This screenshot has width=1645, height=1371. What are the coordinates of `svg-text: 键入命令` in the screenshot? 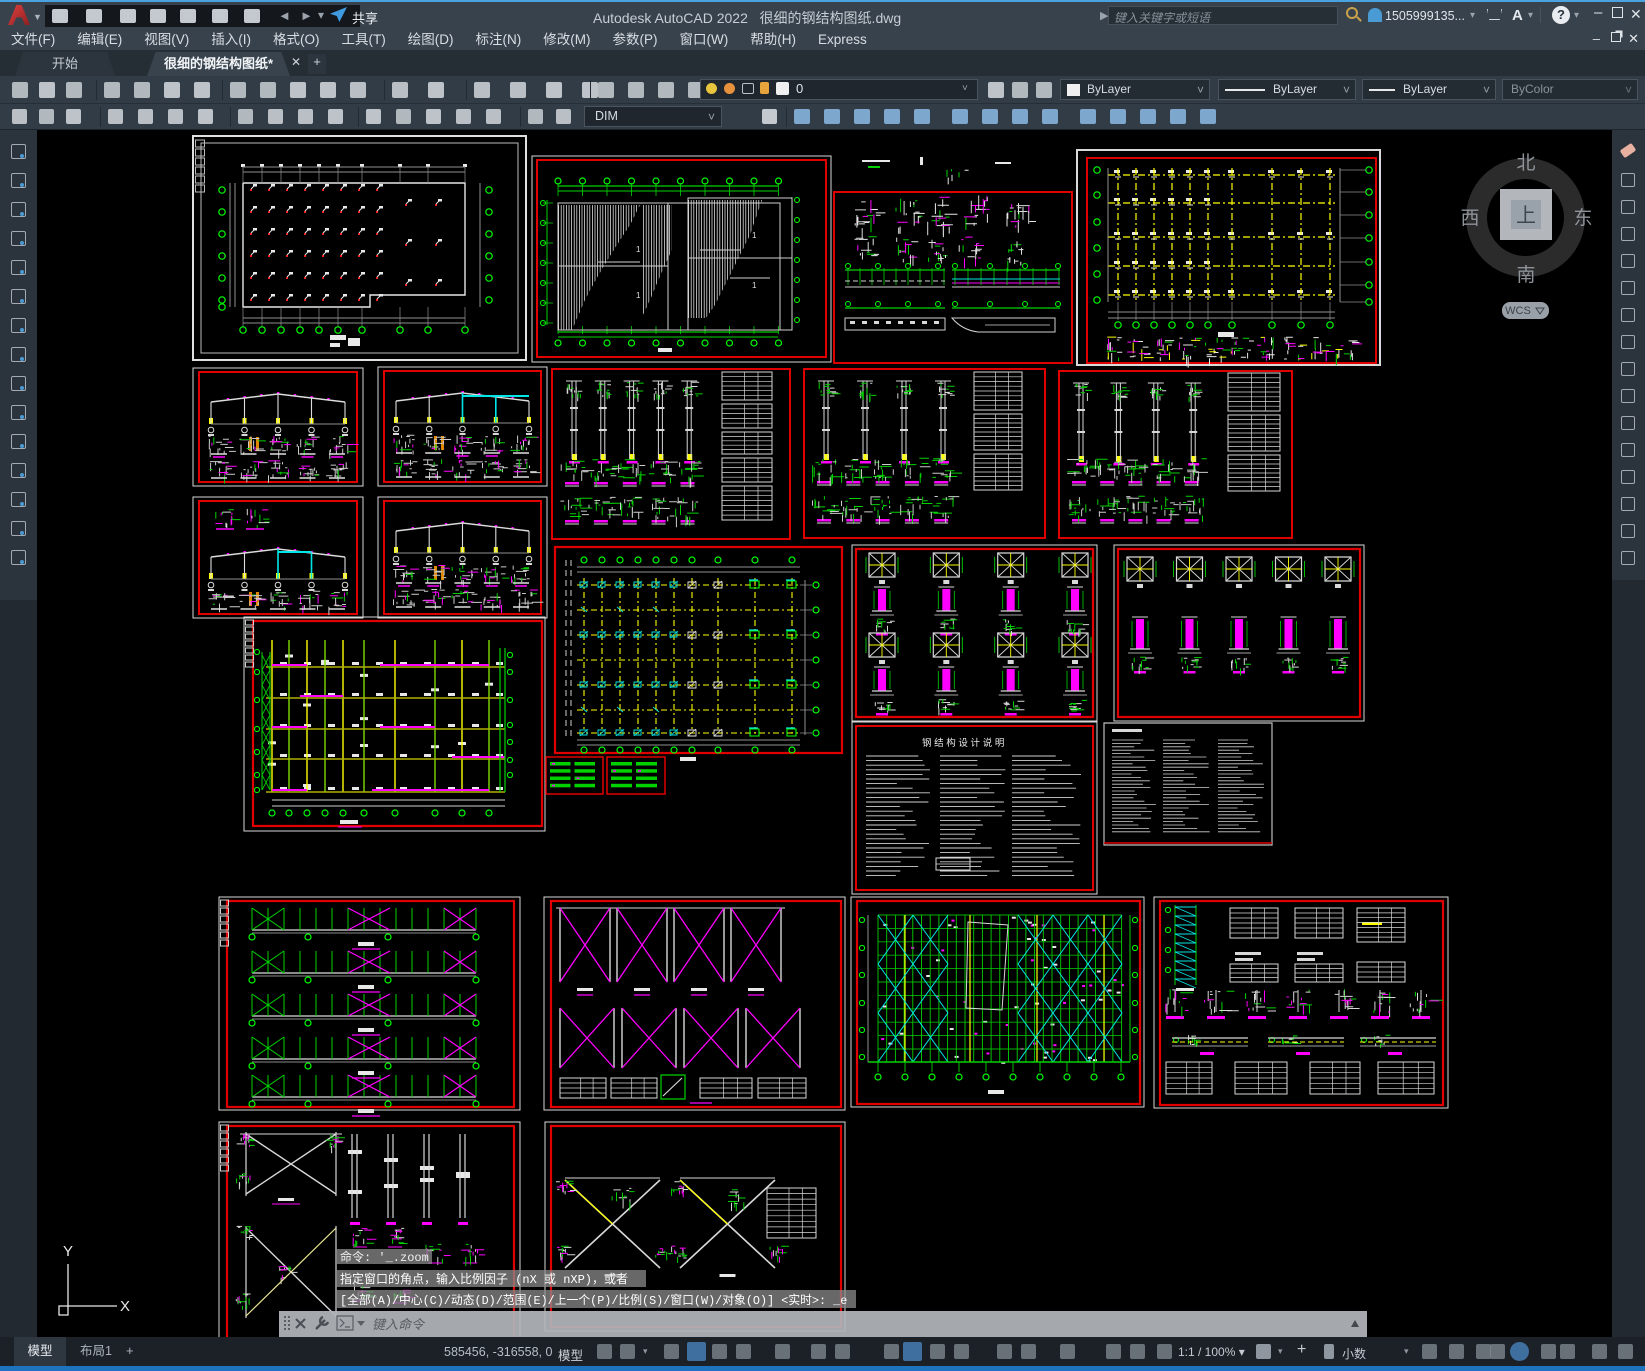 It's located at (399, 1324).